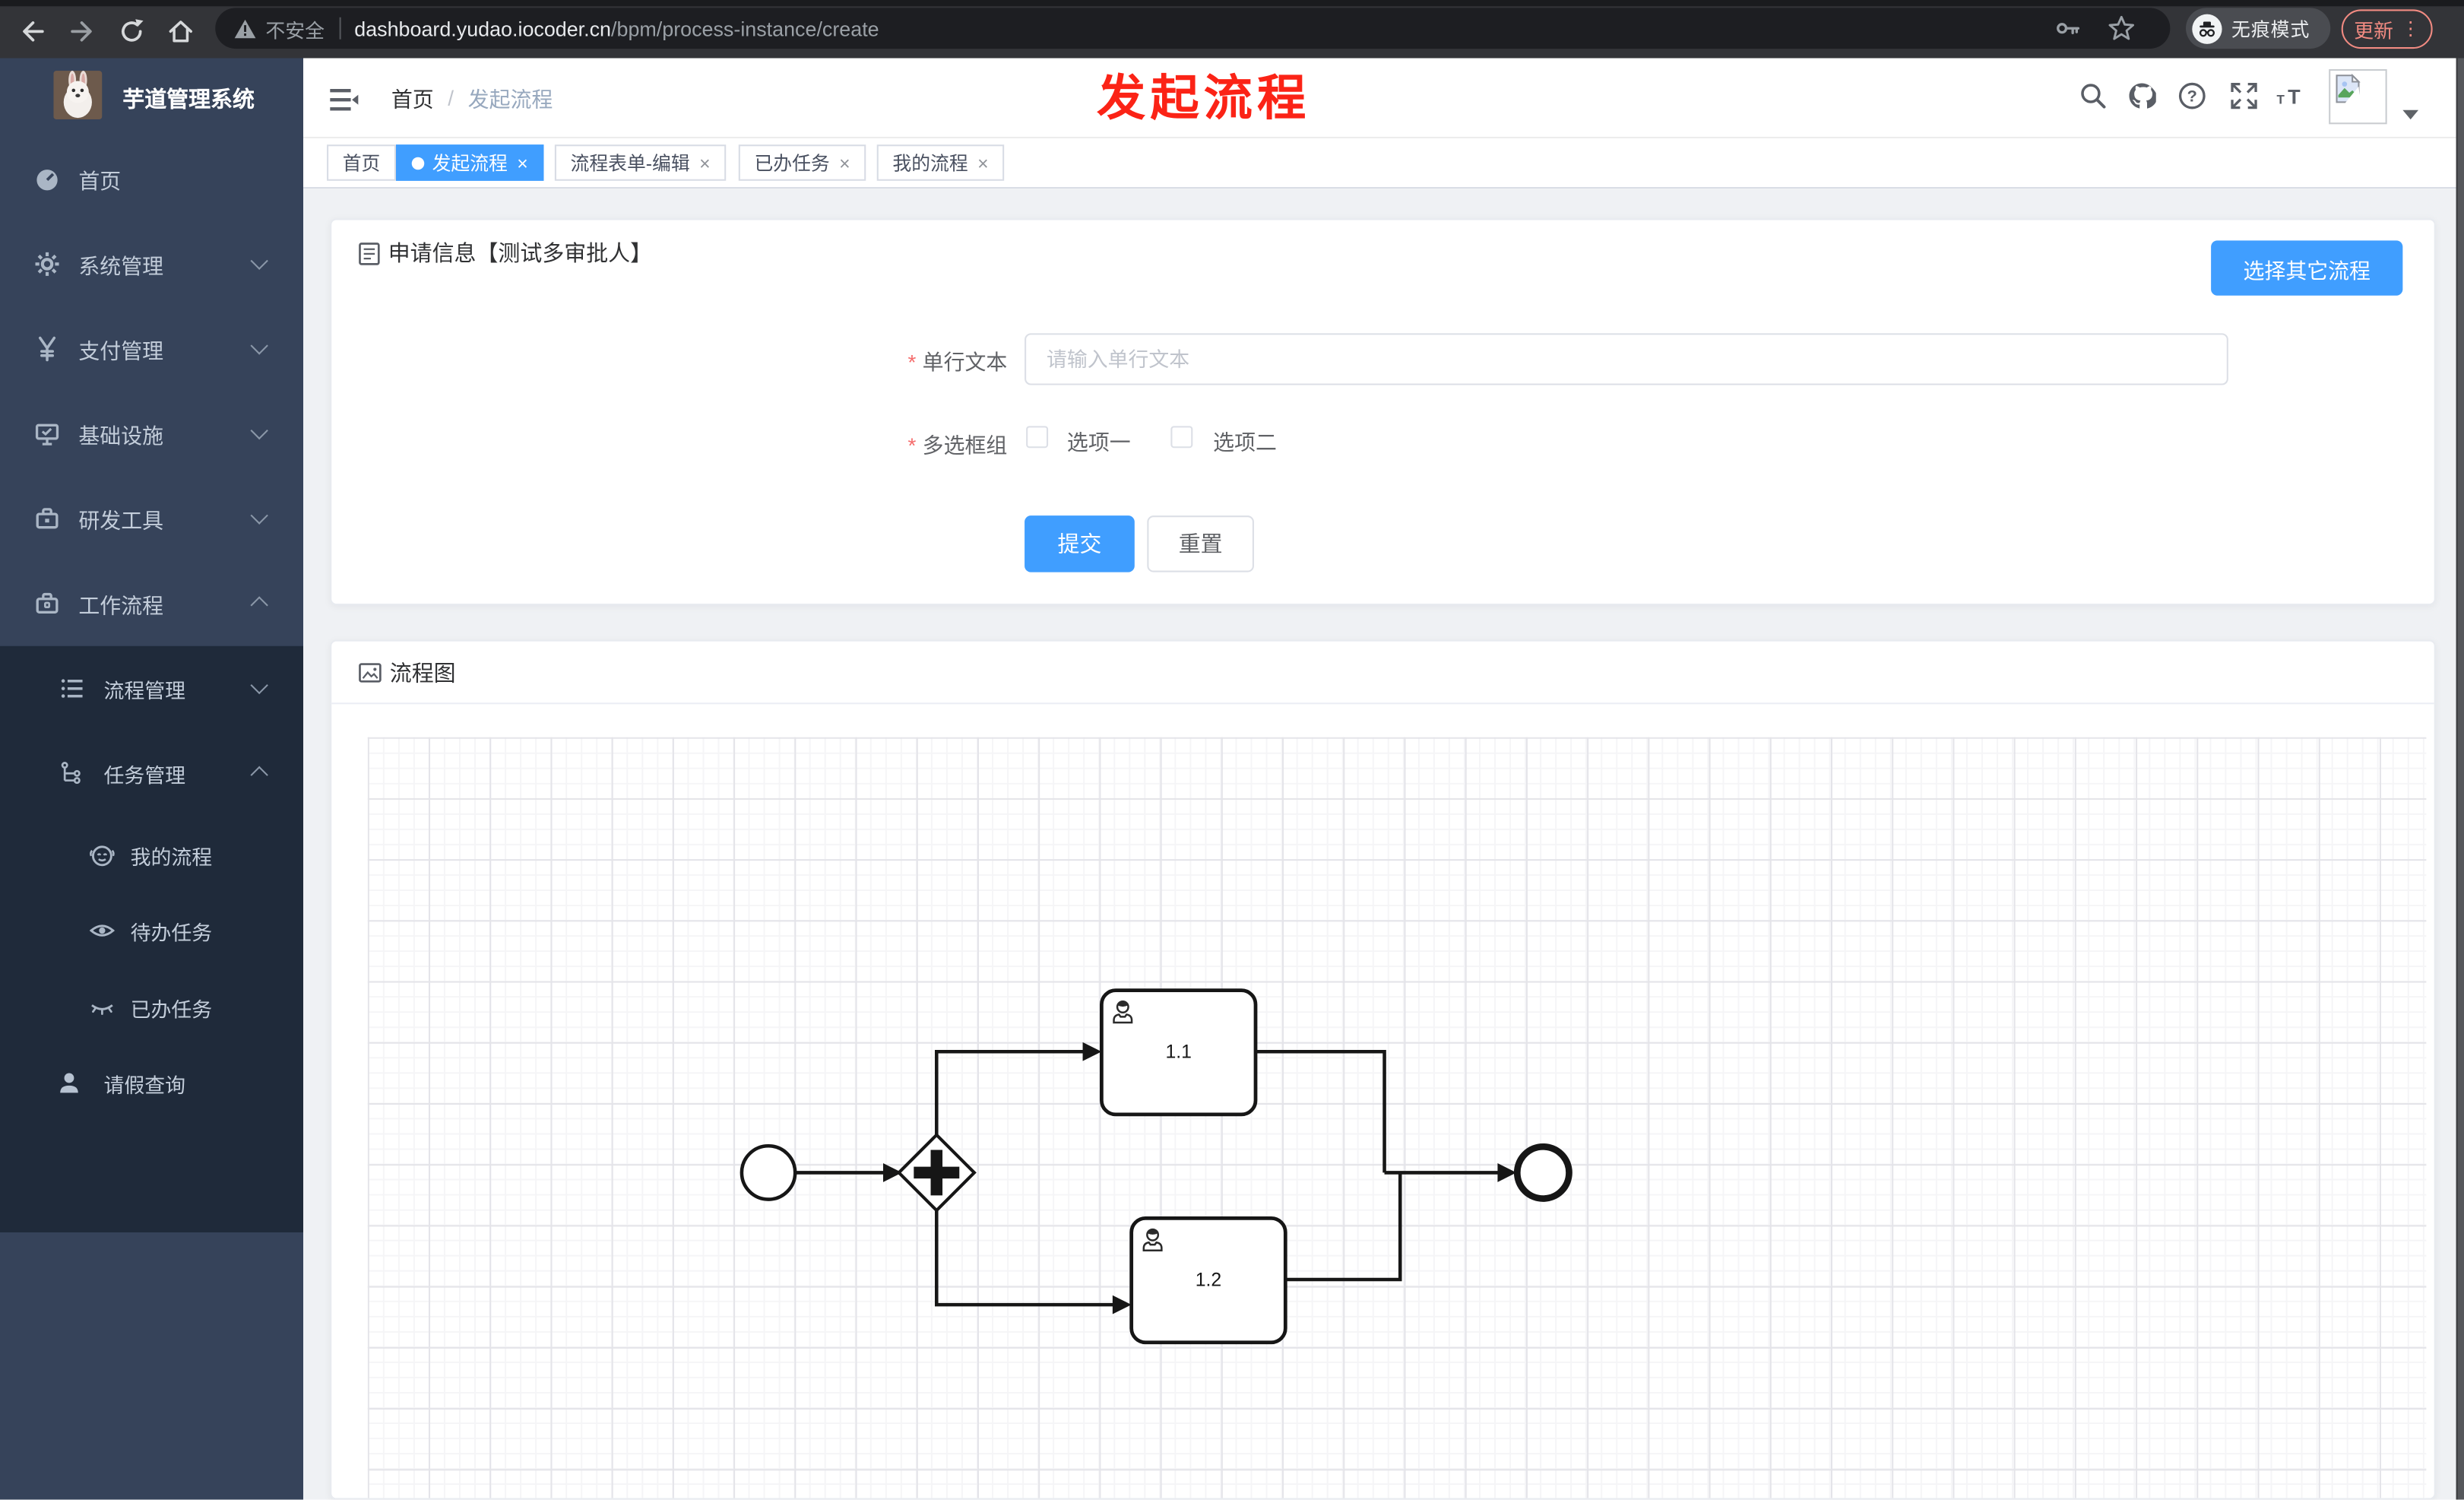 The image size is (2464, 1500). I want to click on sidebar-item-process-management: 流程管理, so click(151, 688).